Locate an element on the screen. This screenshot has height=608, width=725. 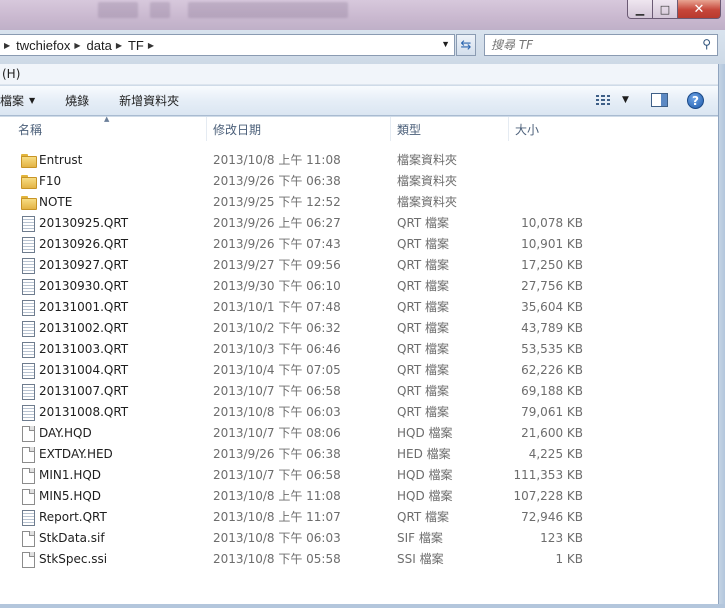
breadcrumb-data: data ▶ is located at coordinates (107, 45).